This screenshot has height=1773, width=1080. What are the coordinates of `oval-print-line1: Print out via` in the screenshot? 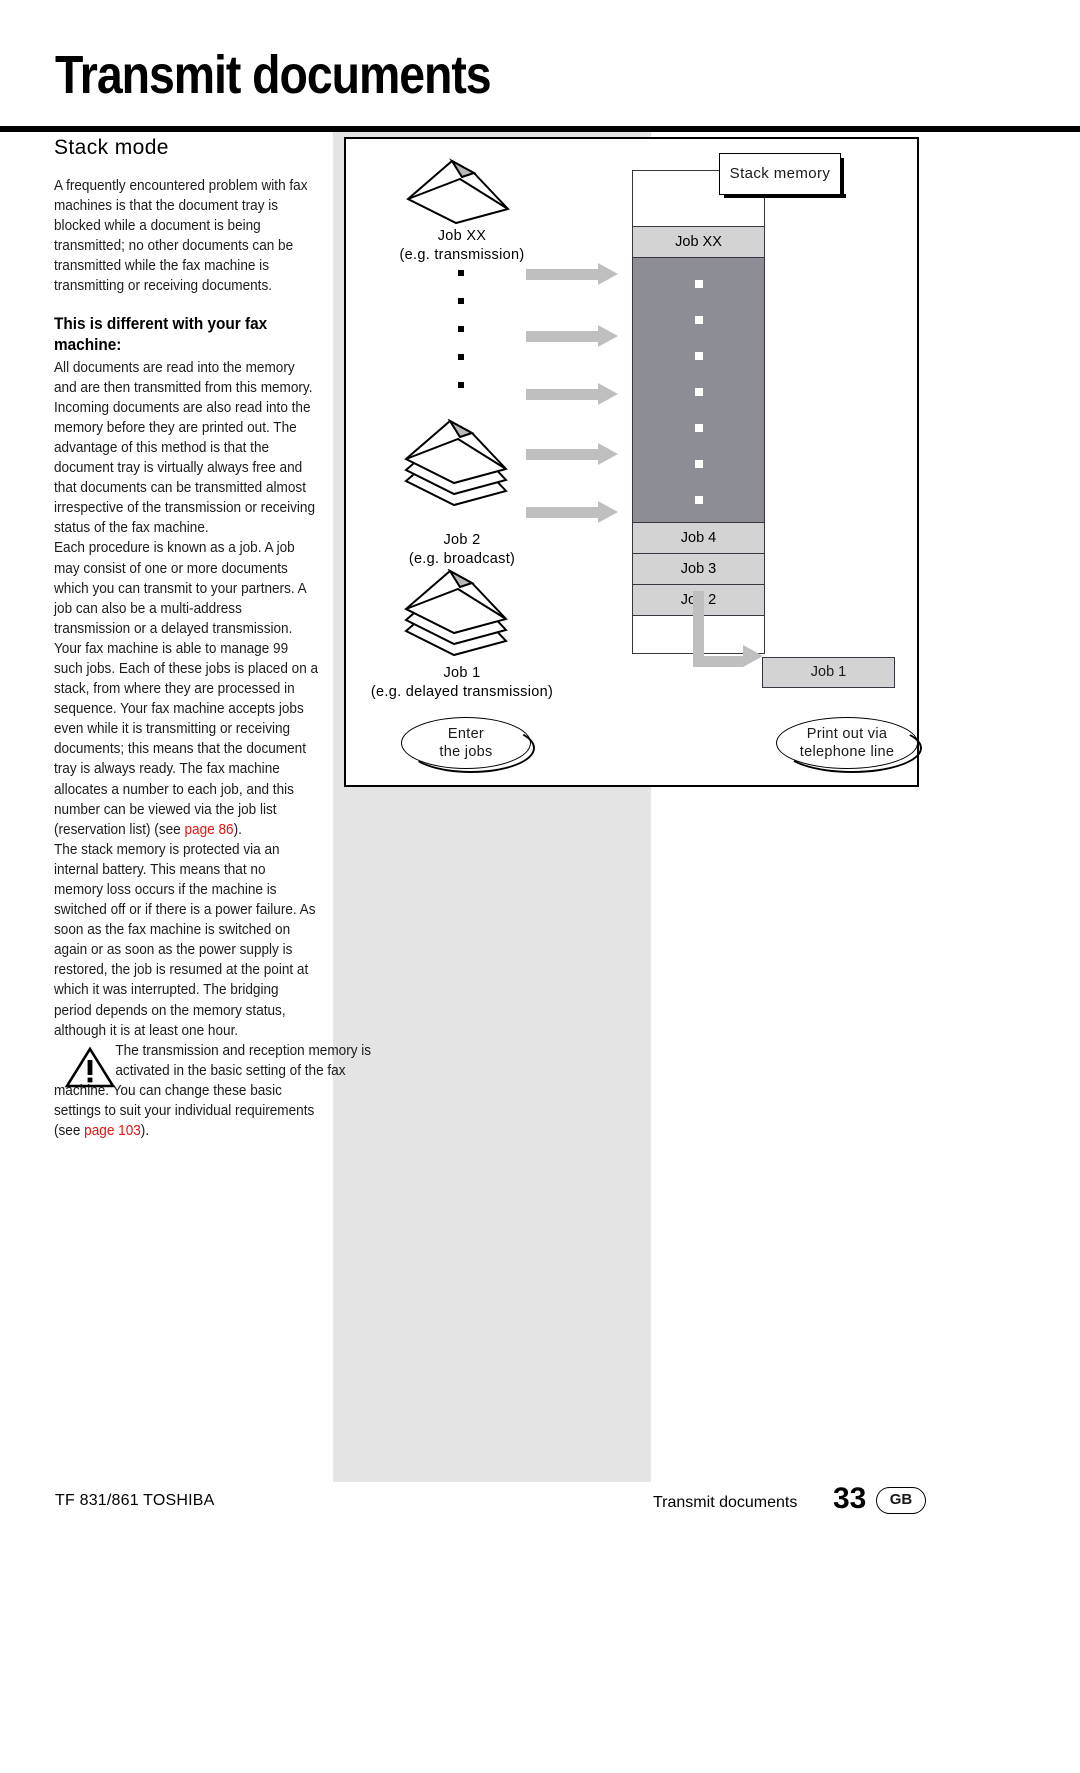 It's located at (847, 734).